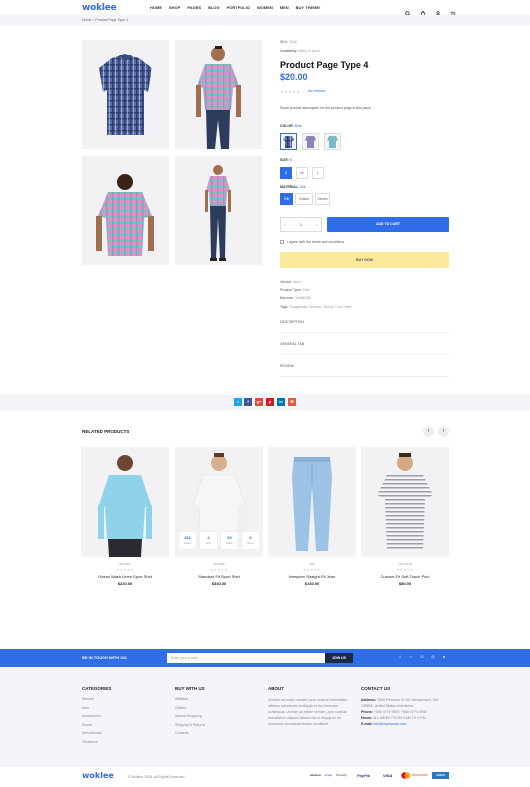 The height and width of the screenshot is (787, 530). I want to click on accordion-general-tab-label: GENERAL TAB, so click(292, 344).